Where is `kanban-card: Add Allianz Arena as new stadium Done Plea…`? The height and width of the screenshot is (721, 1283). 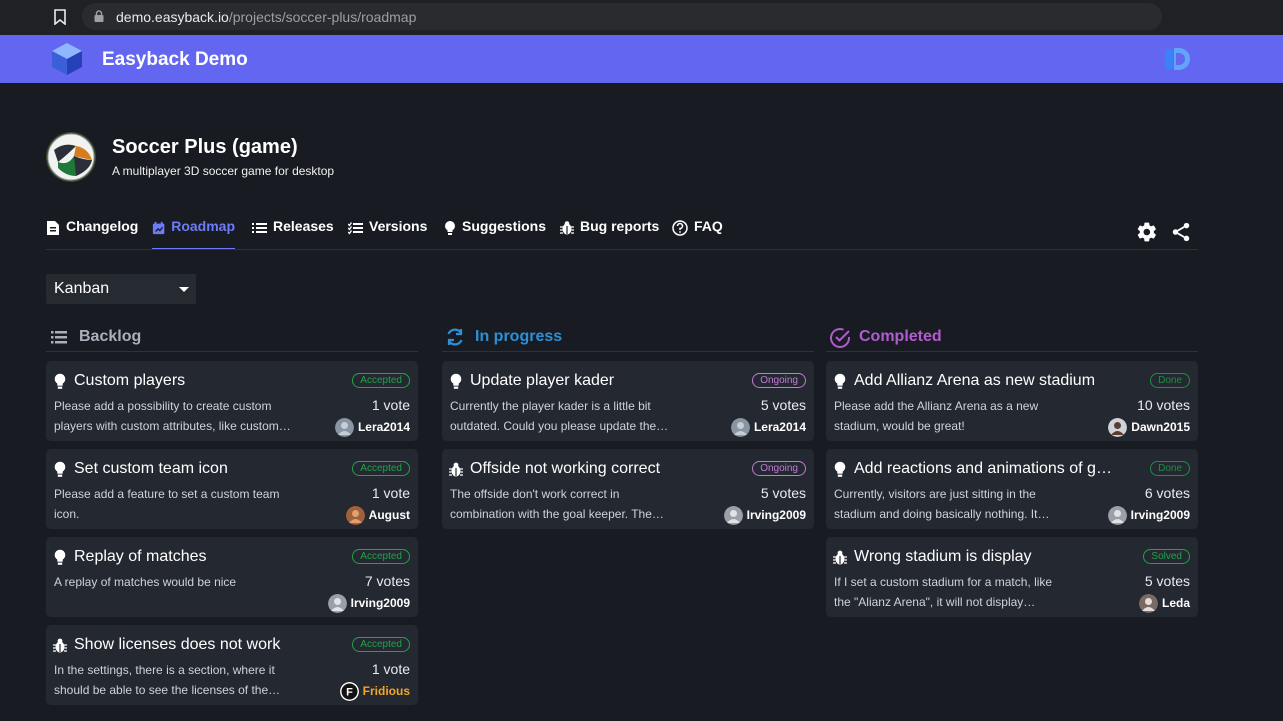
kanban-card: Add Allianz Arena as new stadium Done Plea… is located at coordinates (1012, 401).